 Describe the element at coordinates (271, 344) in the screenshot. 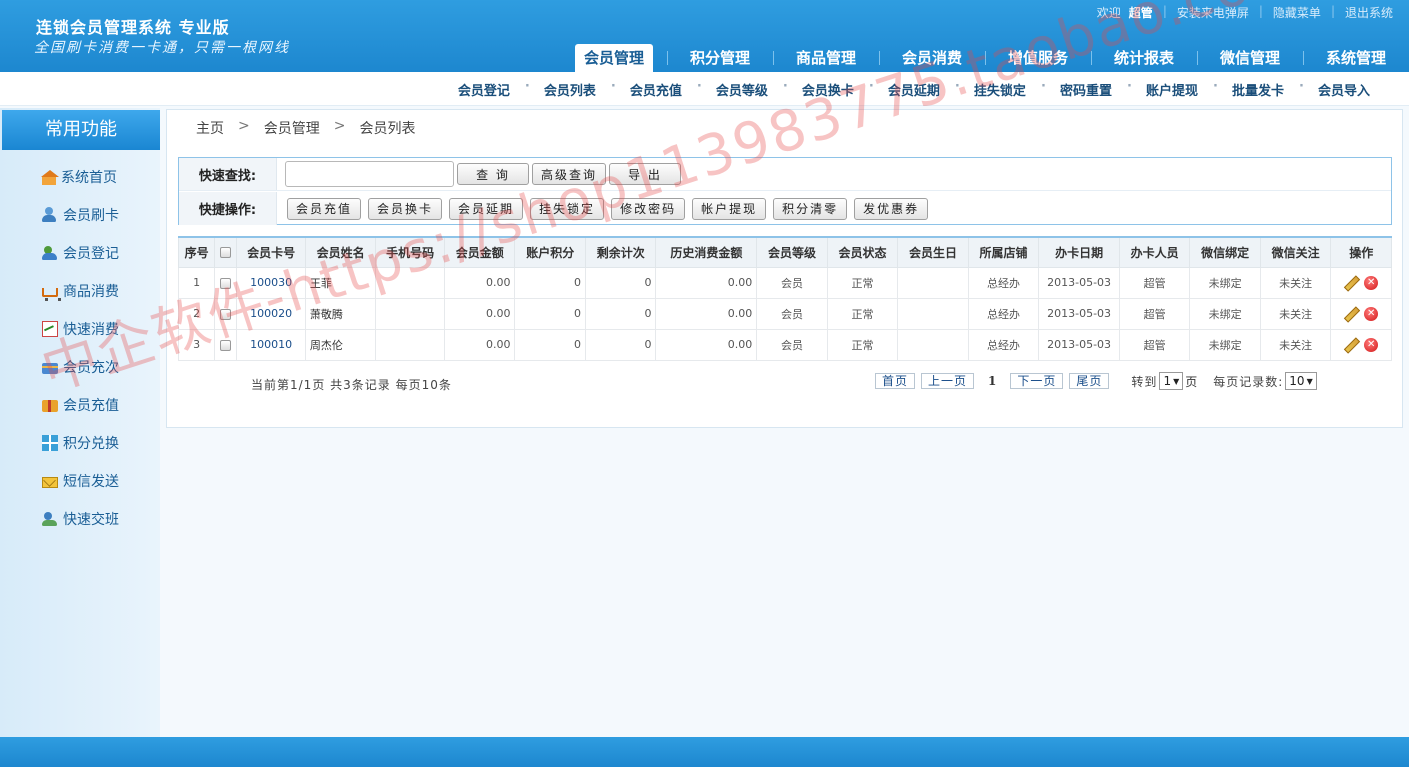

I see `cell-card: 100010` at that location.